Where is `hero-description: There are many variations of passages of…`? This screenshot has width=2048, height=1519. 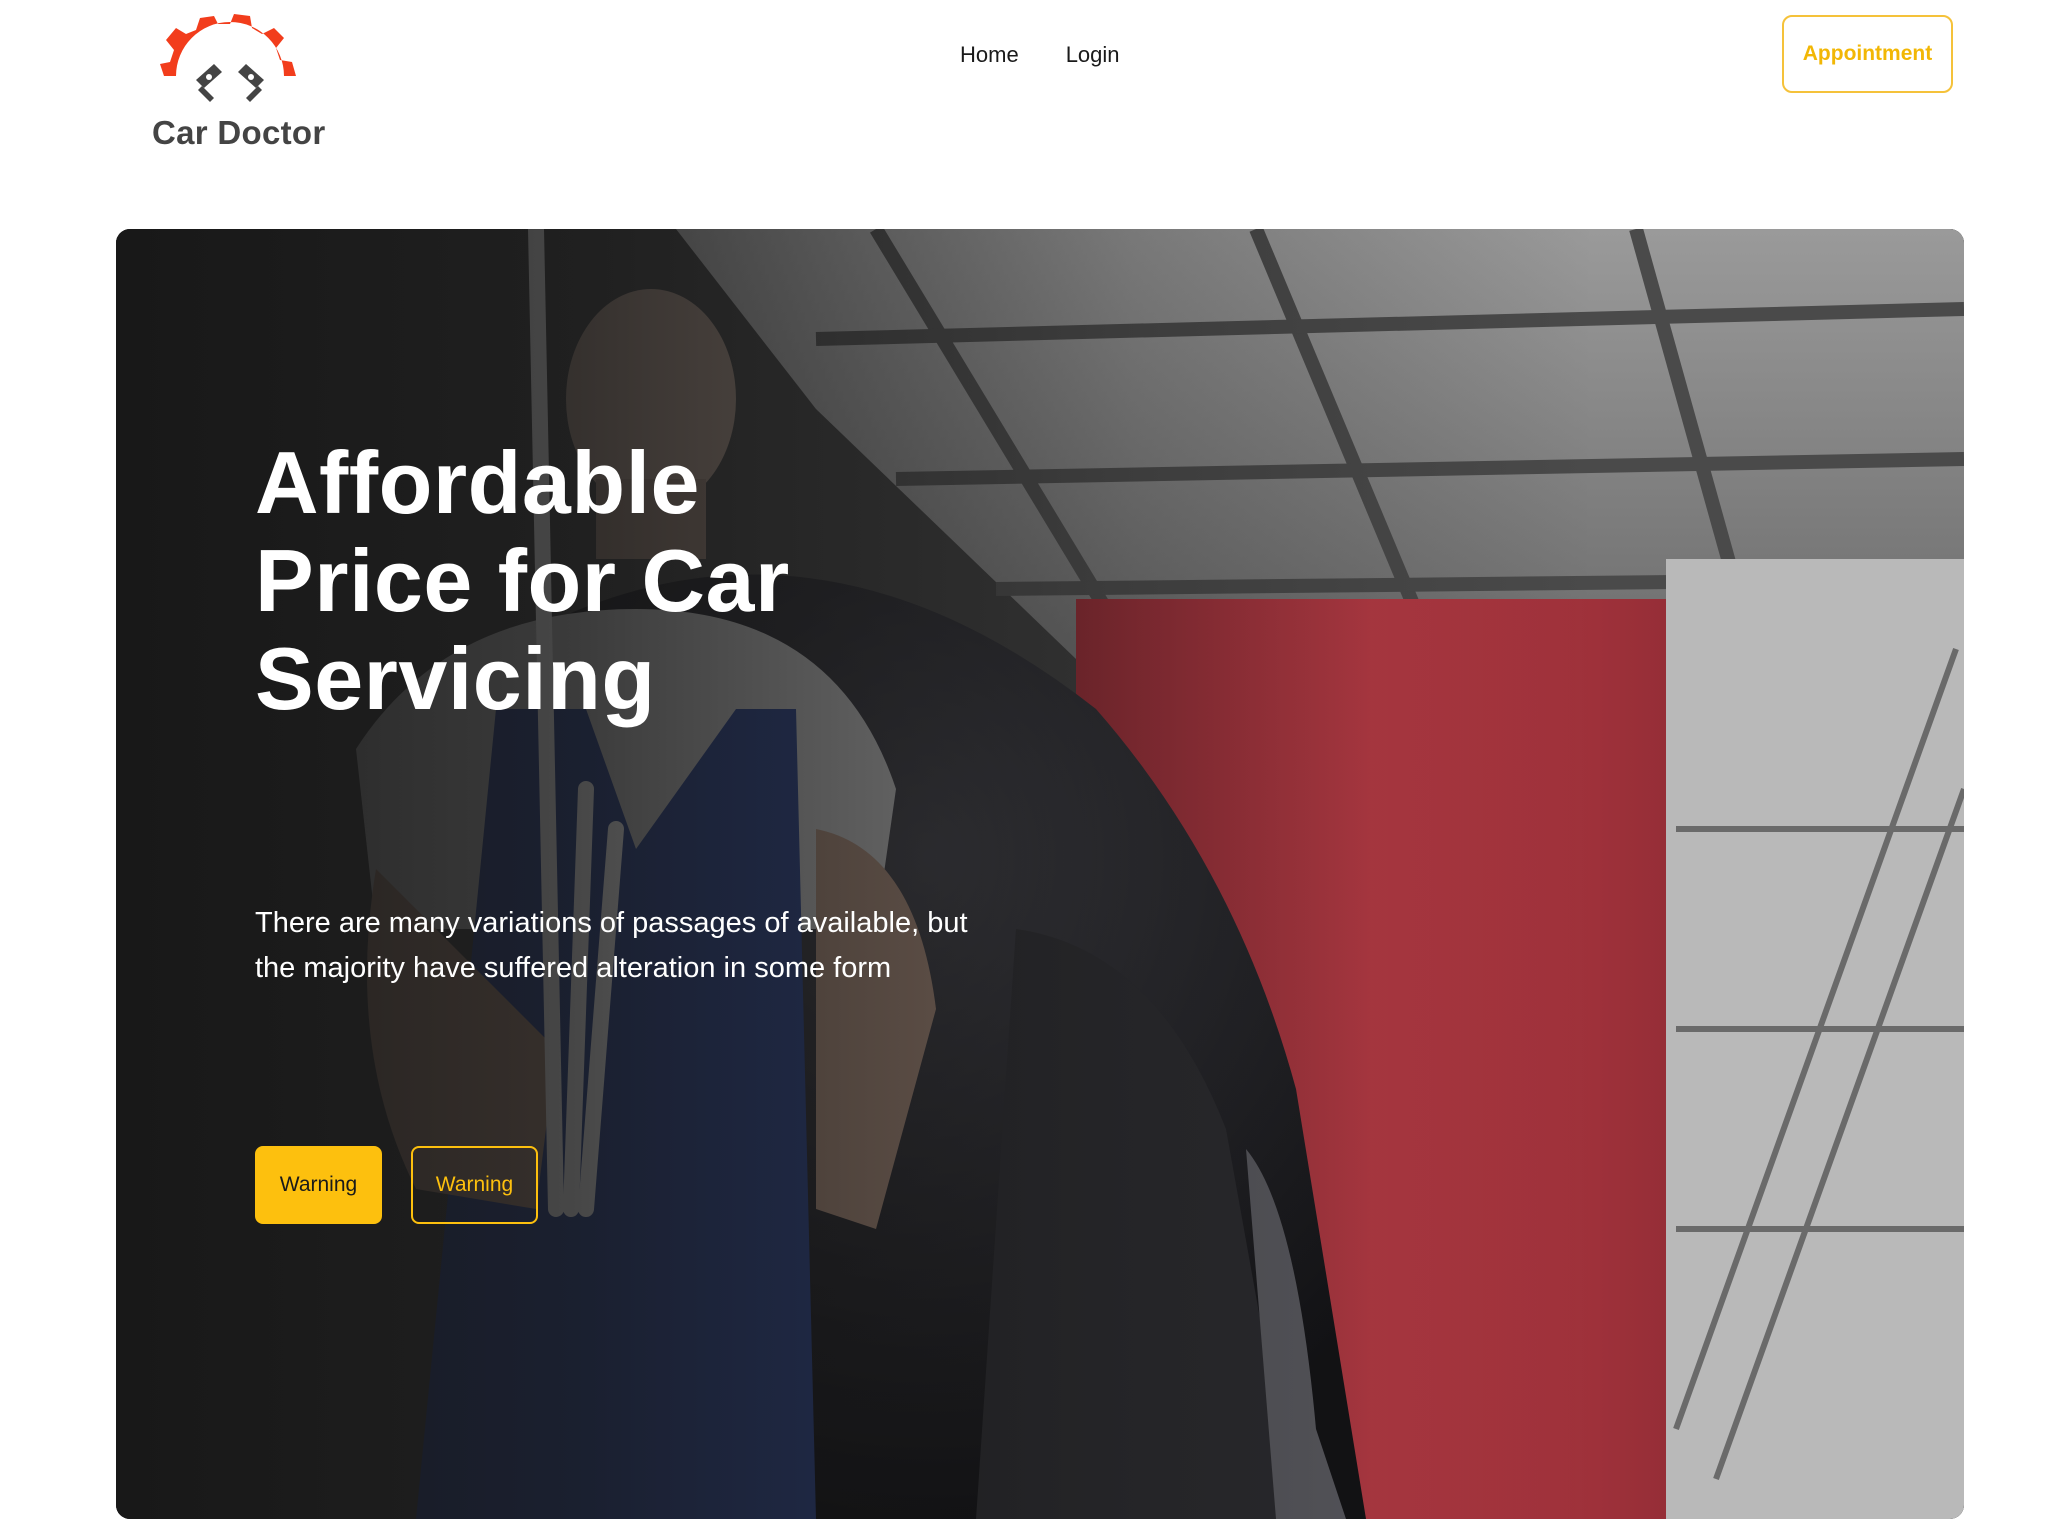 hero-description: There are many variations of passages of… is located at coordinates (611, 945).